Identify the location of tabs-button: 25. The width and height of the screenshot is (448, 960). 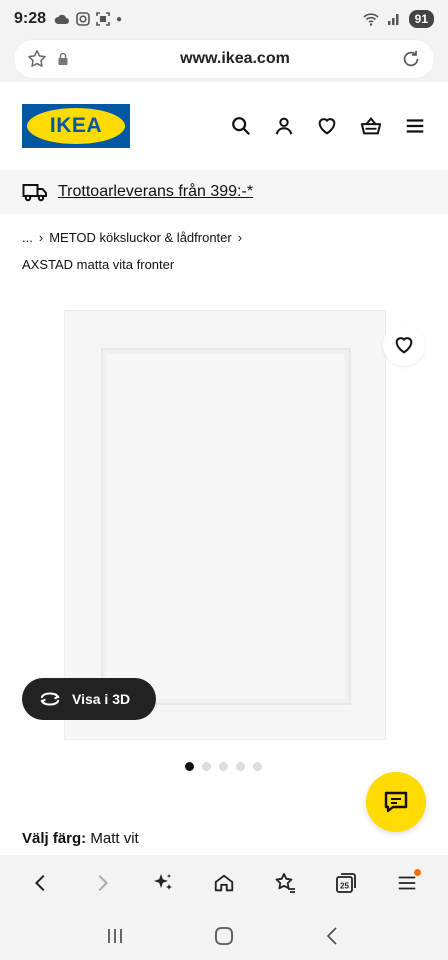
(346, 883).